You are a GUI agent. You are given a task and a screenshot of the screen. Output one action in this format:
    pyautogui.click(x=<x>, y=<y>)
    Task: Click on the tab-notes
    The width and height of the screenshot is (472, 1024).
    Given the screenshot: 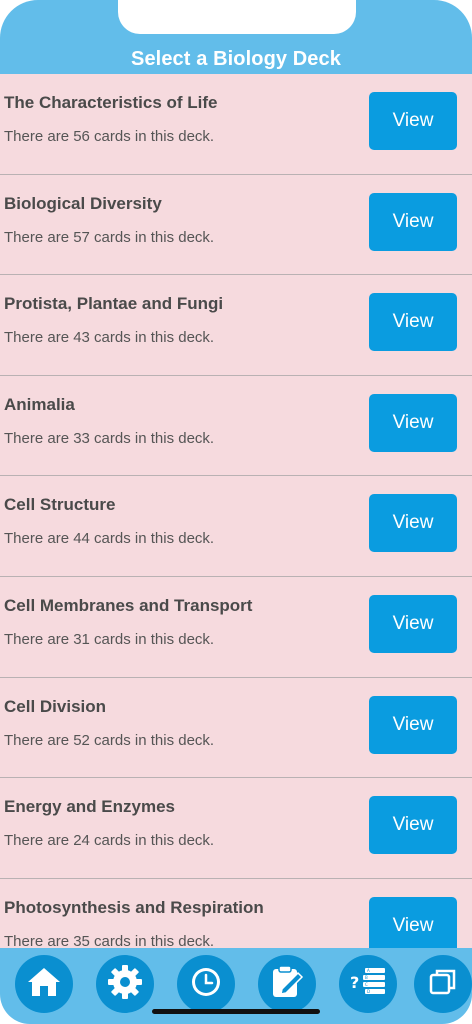 What is the action you would take?
    pyautogui.click(x=287, y=984)
    